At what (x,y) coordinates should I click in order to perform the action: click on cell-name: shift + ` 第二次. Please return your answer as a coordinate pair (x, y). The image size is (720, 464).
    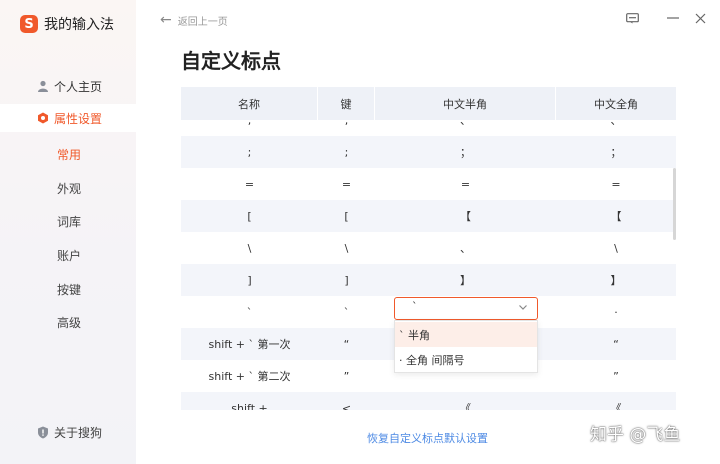
    Looking at the image, I should click on (249, 376).